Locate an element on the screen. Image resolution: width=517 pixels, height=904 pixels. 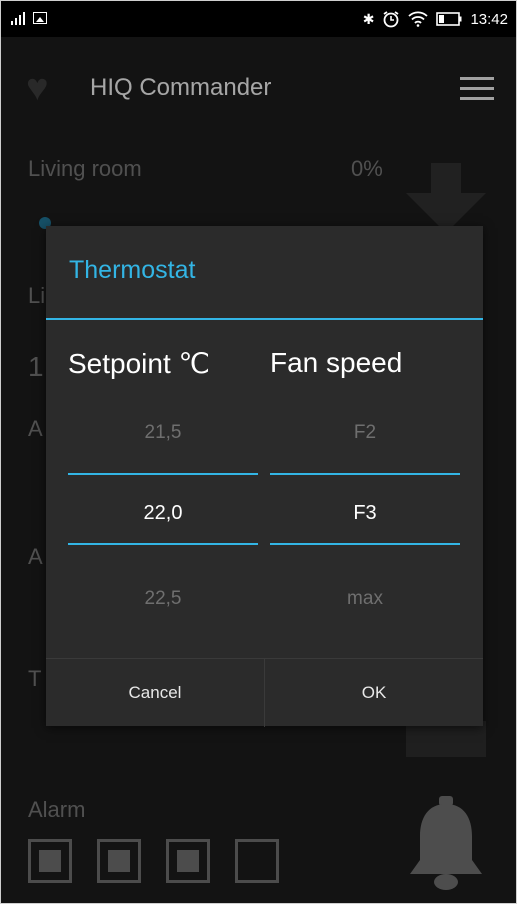
fan-speed-option: max is located at coordinates (365, 599).